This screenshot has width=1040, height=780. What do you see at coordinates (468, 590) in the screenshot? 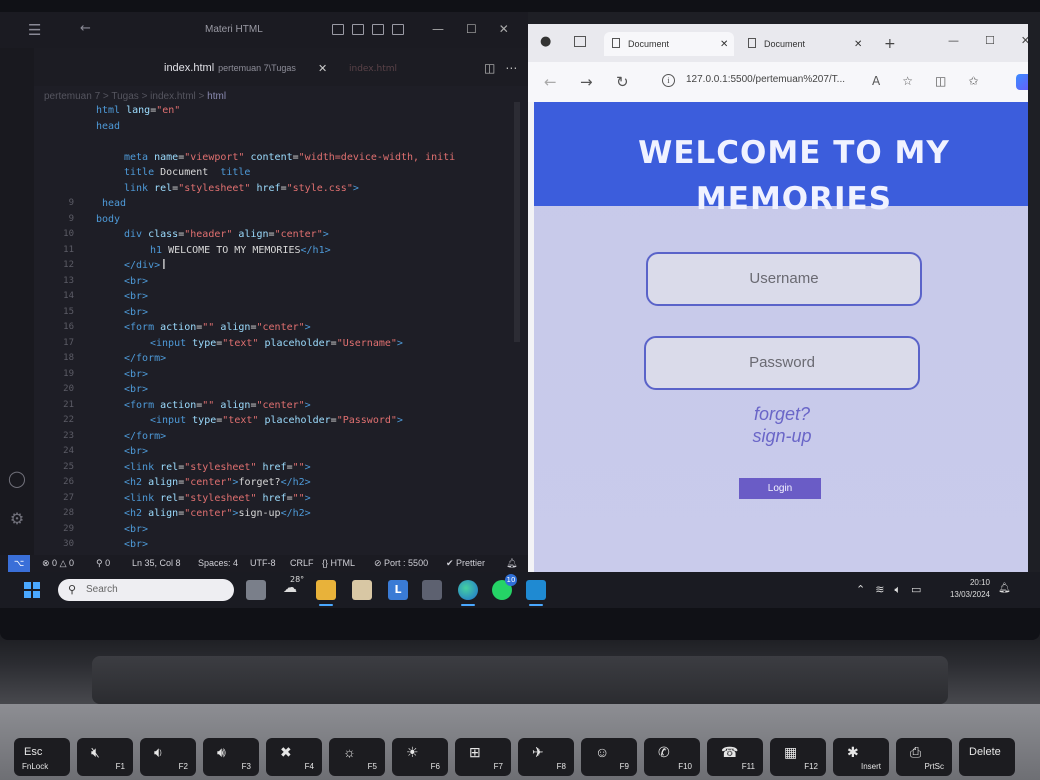
I see `edge-icon` at bounding box center [468, 590].